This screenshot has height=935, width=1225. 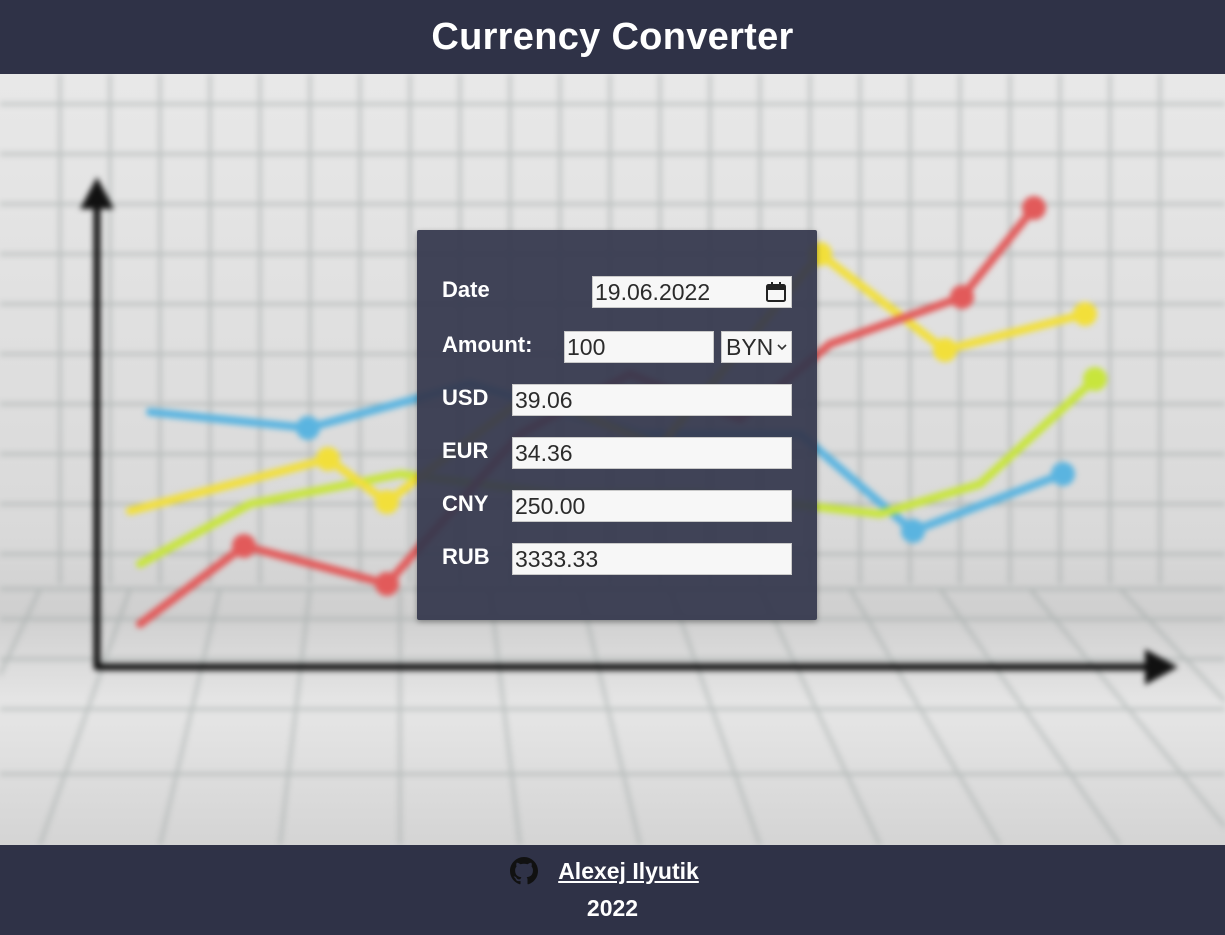 What do you see at coordinates (612, 890) in the screenshot?
I see `app-footer: Alexej Ilyutik 2022` at bounding box center [612, 890].